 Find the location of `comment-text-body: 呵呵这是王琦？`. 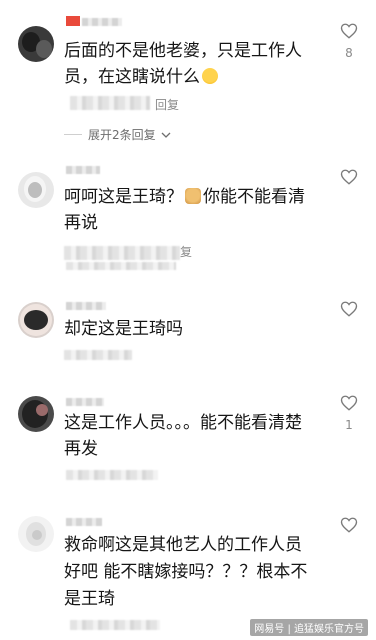

comment-text-body: 呵呵这是王琦？ is located at coordinates (123, 197).